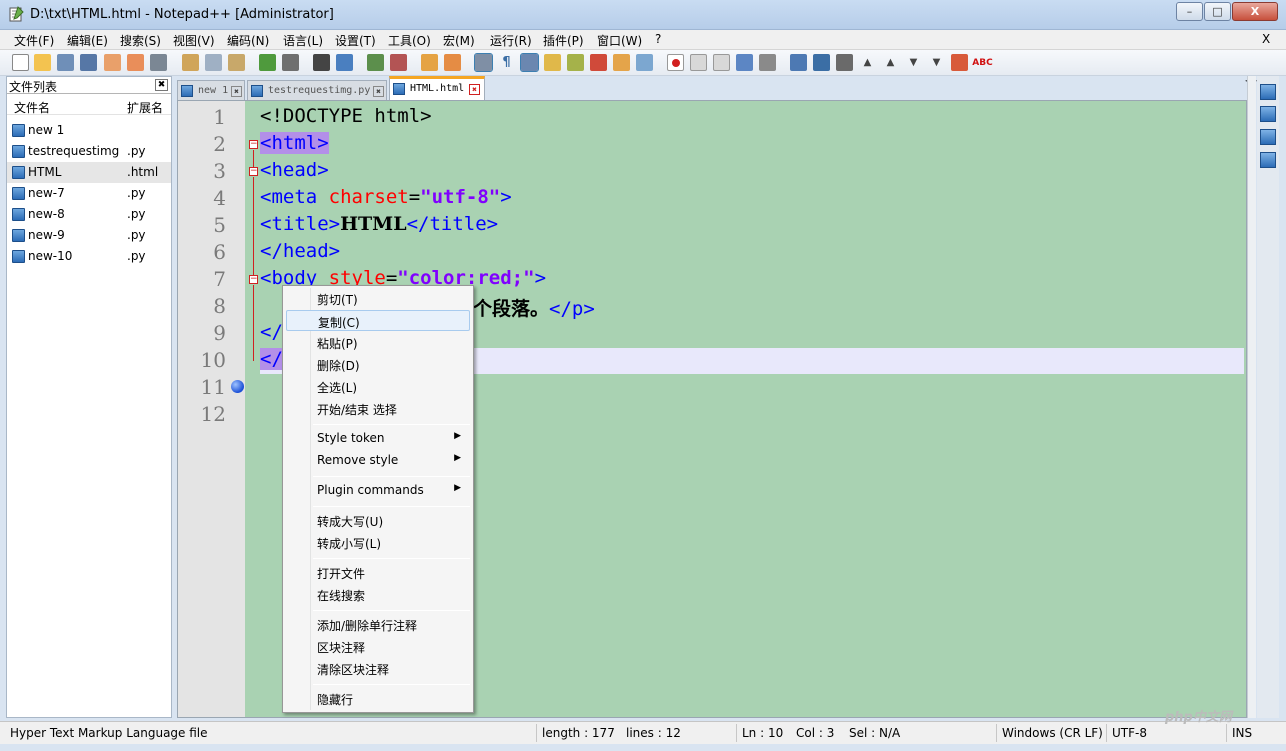 Image resolution: width=1286 pixels, height=751 pixels. What do you see at coordinates (378, 298) in the screenshot?
I see `menu-item-cut: 剪切(T)` at bounding box center [378, 298].